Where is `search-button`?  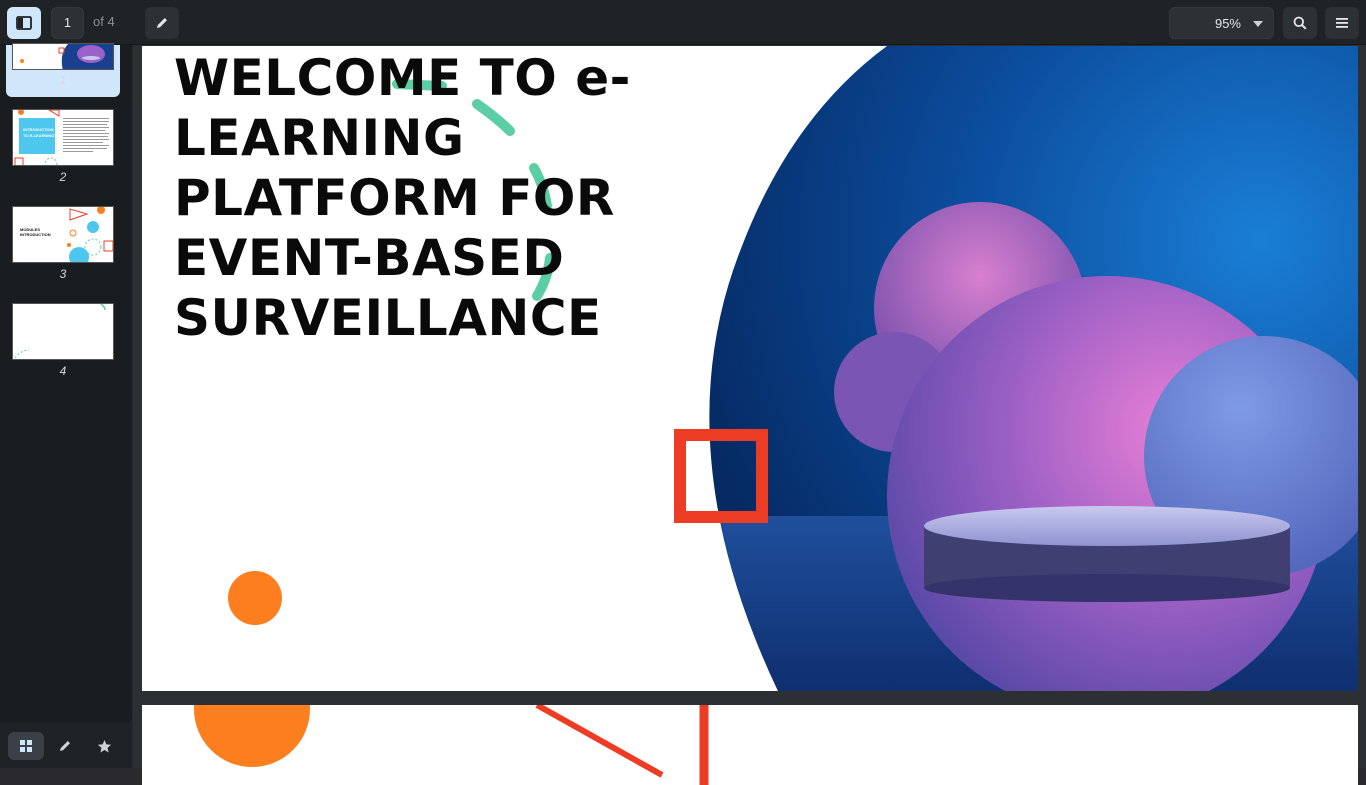
search-button is located at coordinates (1300, 23).